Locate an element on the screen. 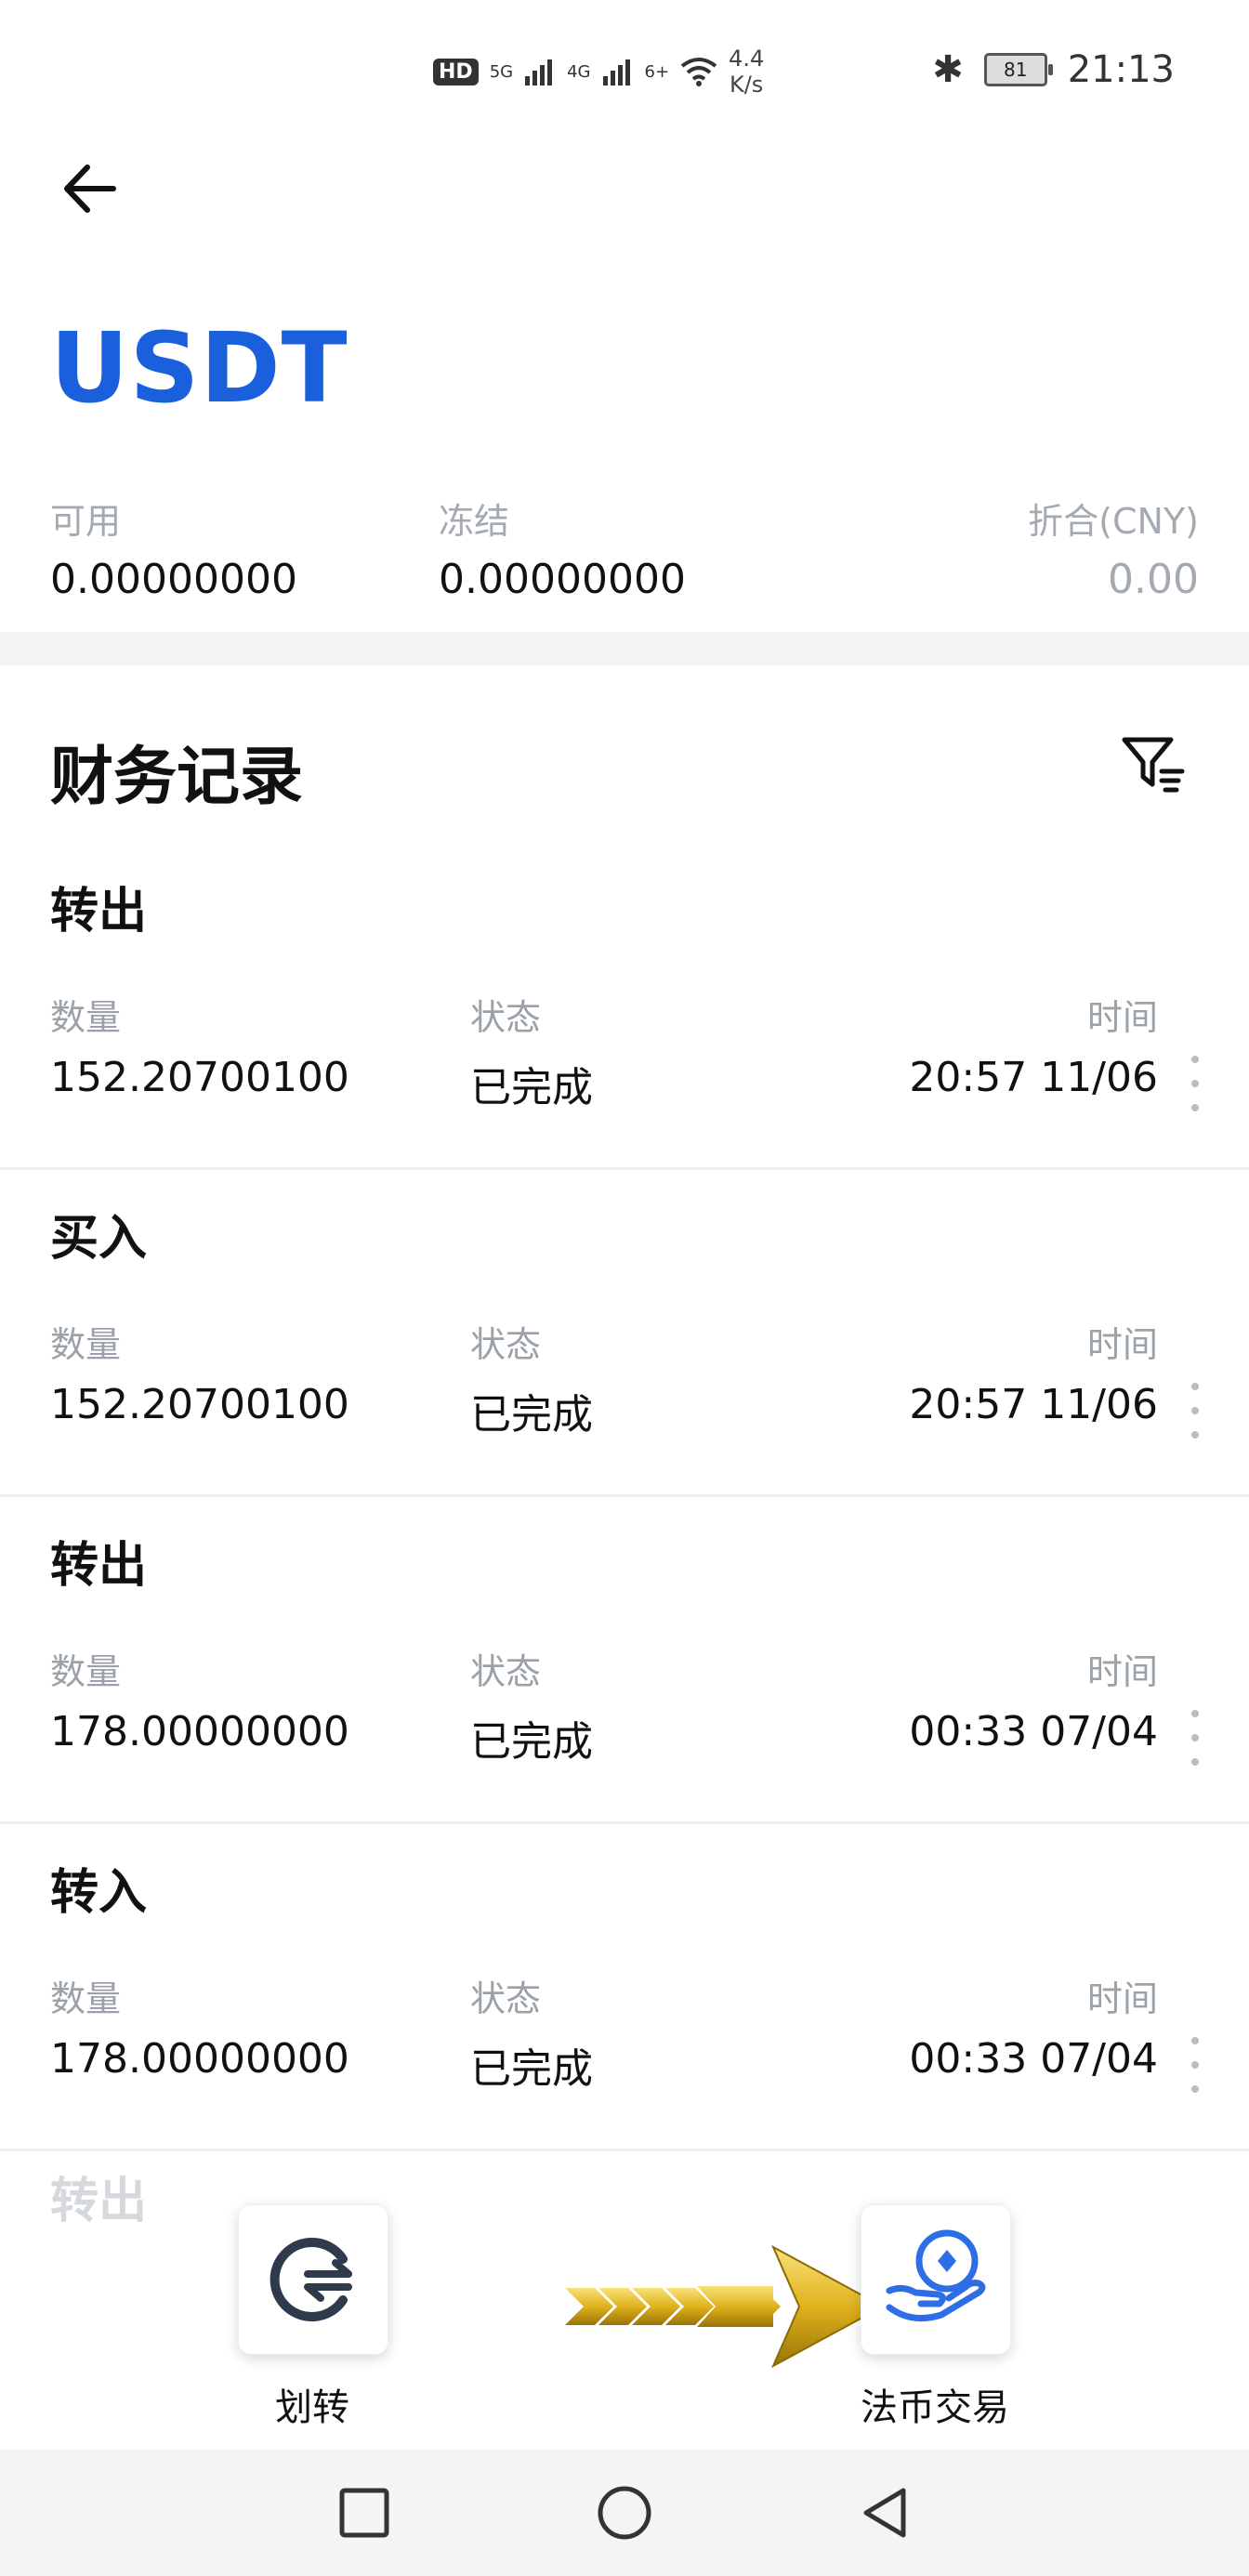  available-label: 可用 is located at coordinates (86, 521).